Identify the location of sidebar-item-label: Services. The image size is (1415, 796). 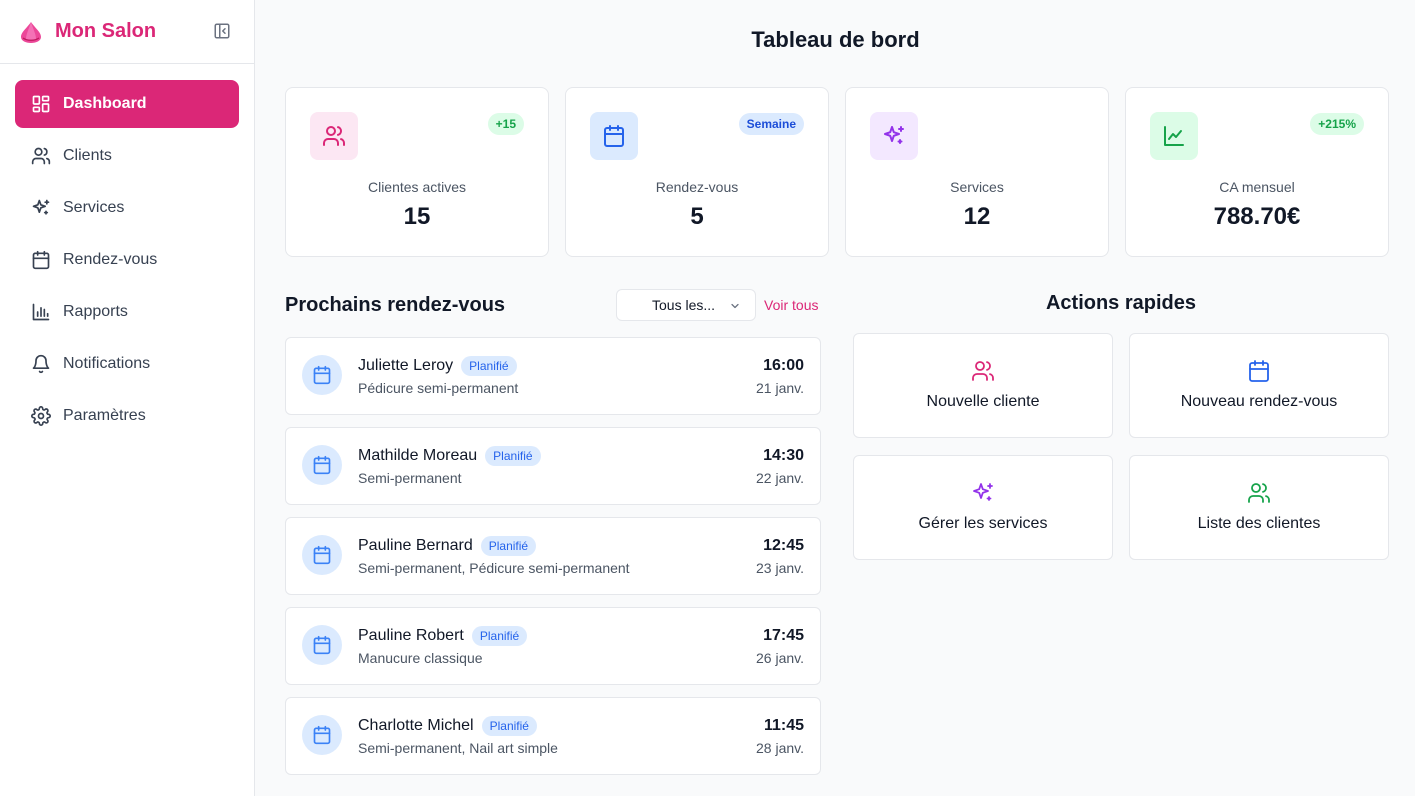
(94, 207).